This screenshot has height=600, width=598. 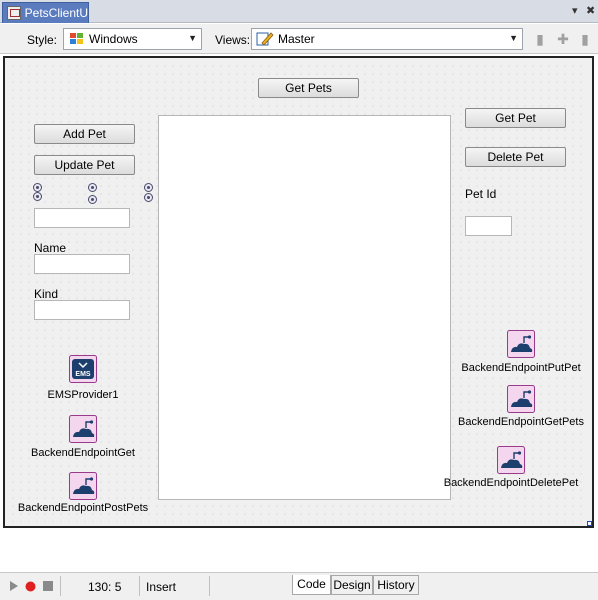 What do you see at coordinates (46, 294) in the screenshot?
I see `kind-label: Kind` at bounding box center [46, 294].